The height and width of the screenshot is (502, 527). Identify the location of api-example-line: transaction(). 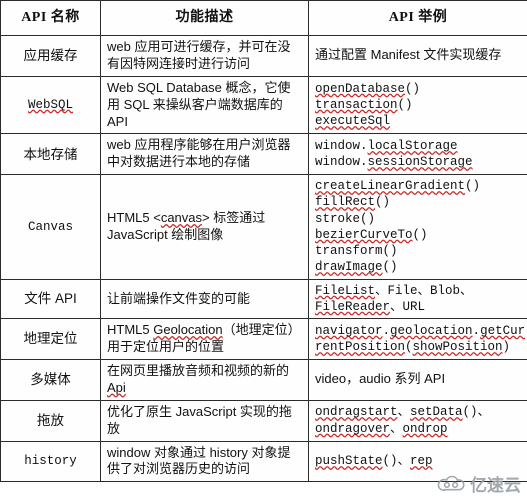
(364, 104).